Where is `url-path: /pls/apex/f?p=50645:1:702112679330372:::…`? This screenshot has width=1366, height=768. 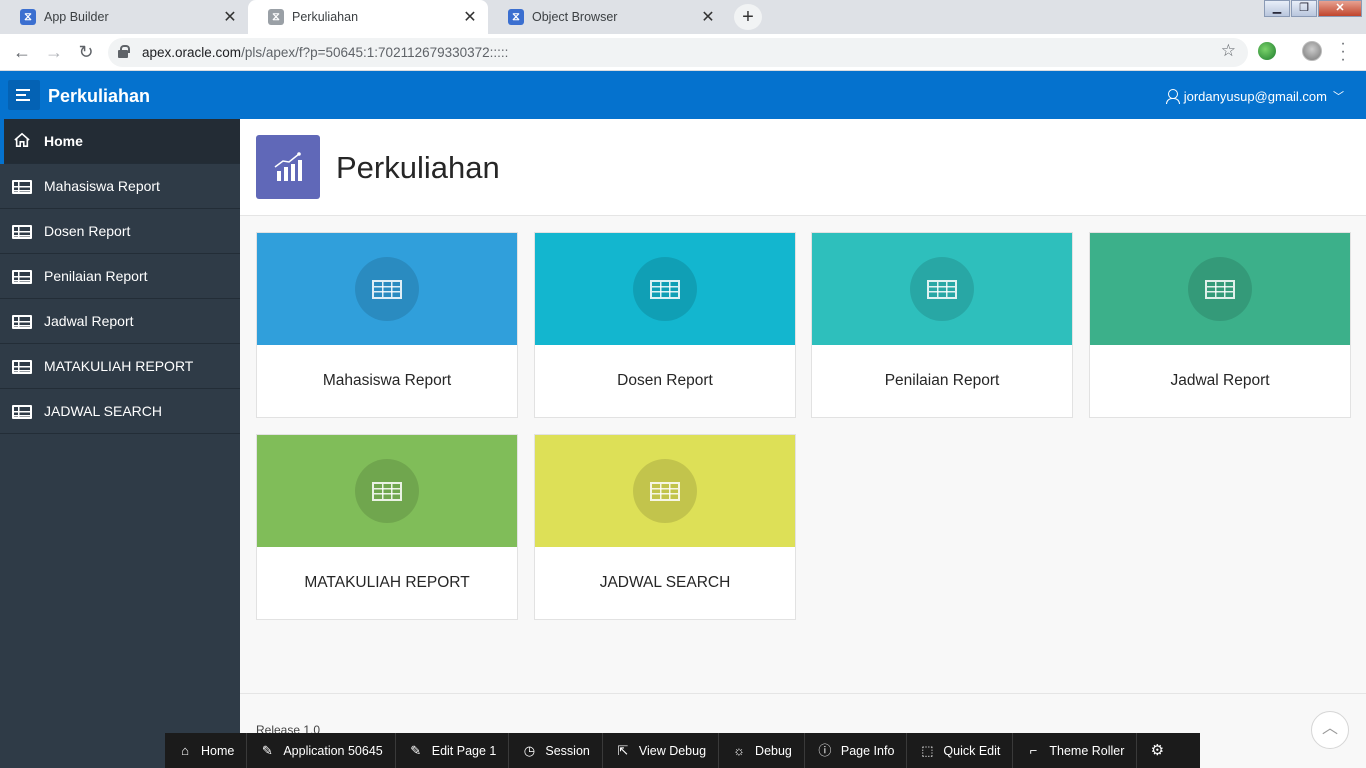 url-path: /pls/apex/f?p=50645:1:702112679330372:::… is located at coordinates (375, 52).